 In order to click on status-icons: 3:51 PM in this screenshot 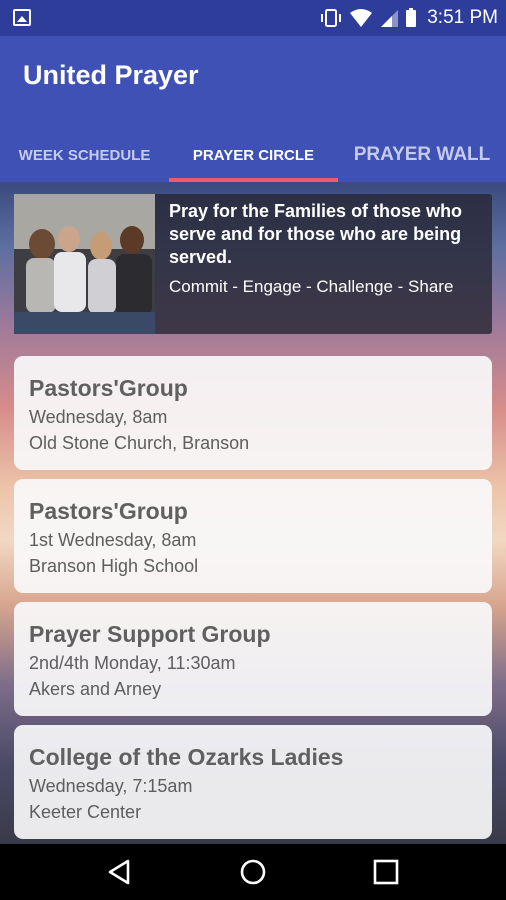, I will do `click(408, 18)`.